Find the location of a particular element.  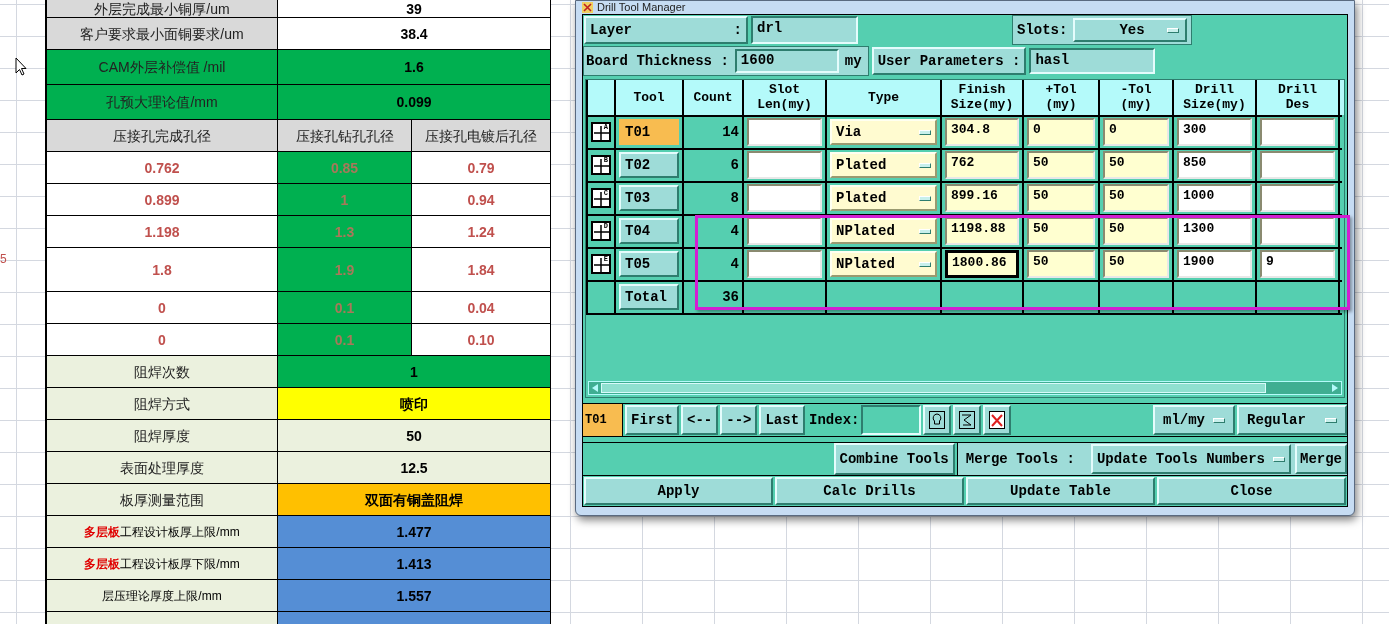

units-dropdown: ml/my is located at coordinates (1194, 420).